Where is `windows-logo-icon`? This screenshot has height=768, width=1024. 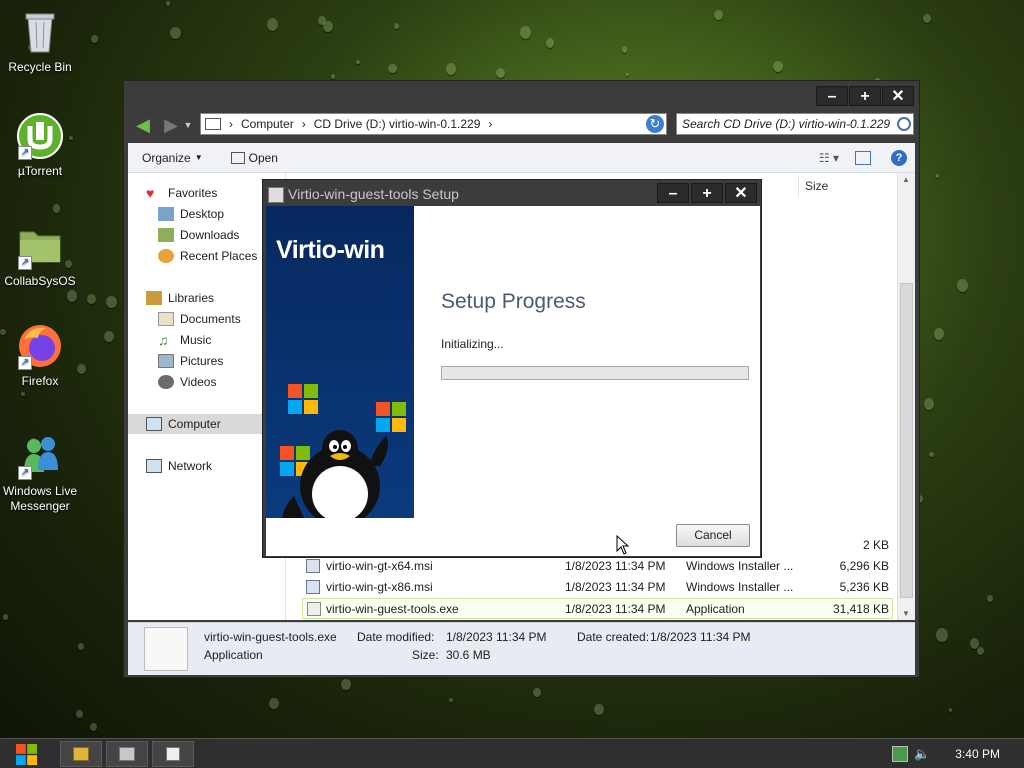 windows-logo-icon is located at coordinates (303, 399).